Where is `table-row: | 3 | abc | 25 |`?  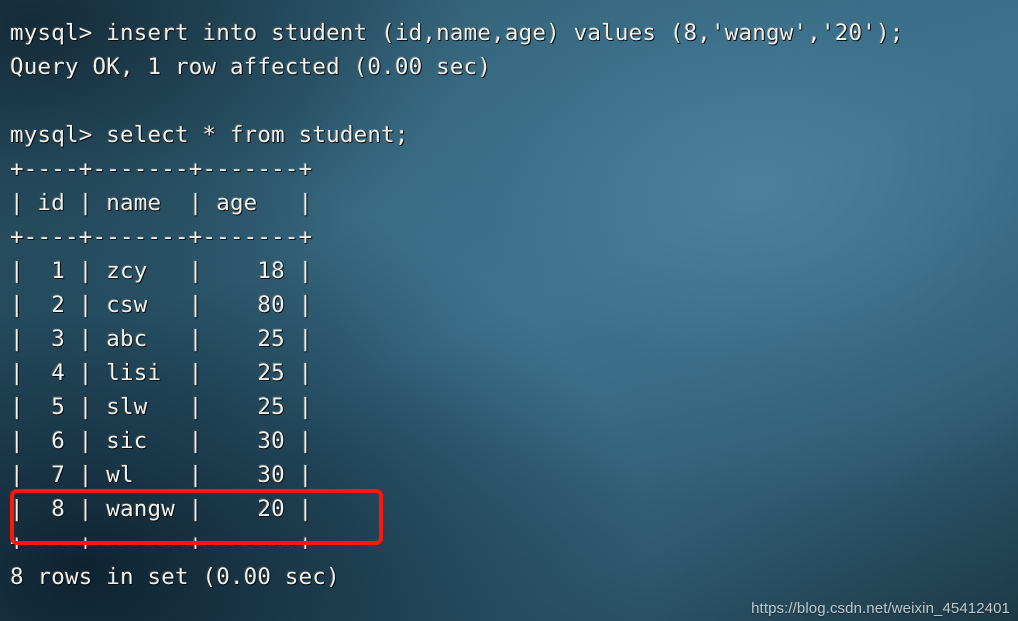 table-row: | 3 | abc | 25 | is located at coordinates (161, 339).